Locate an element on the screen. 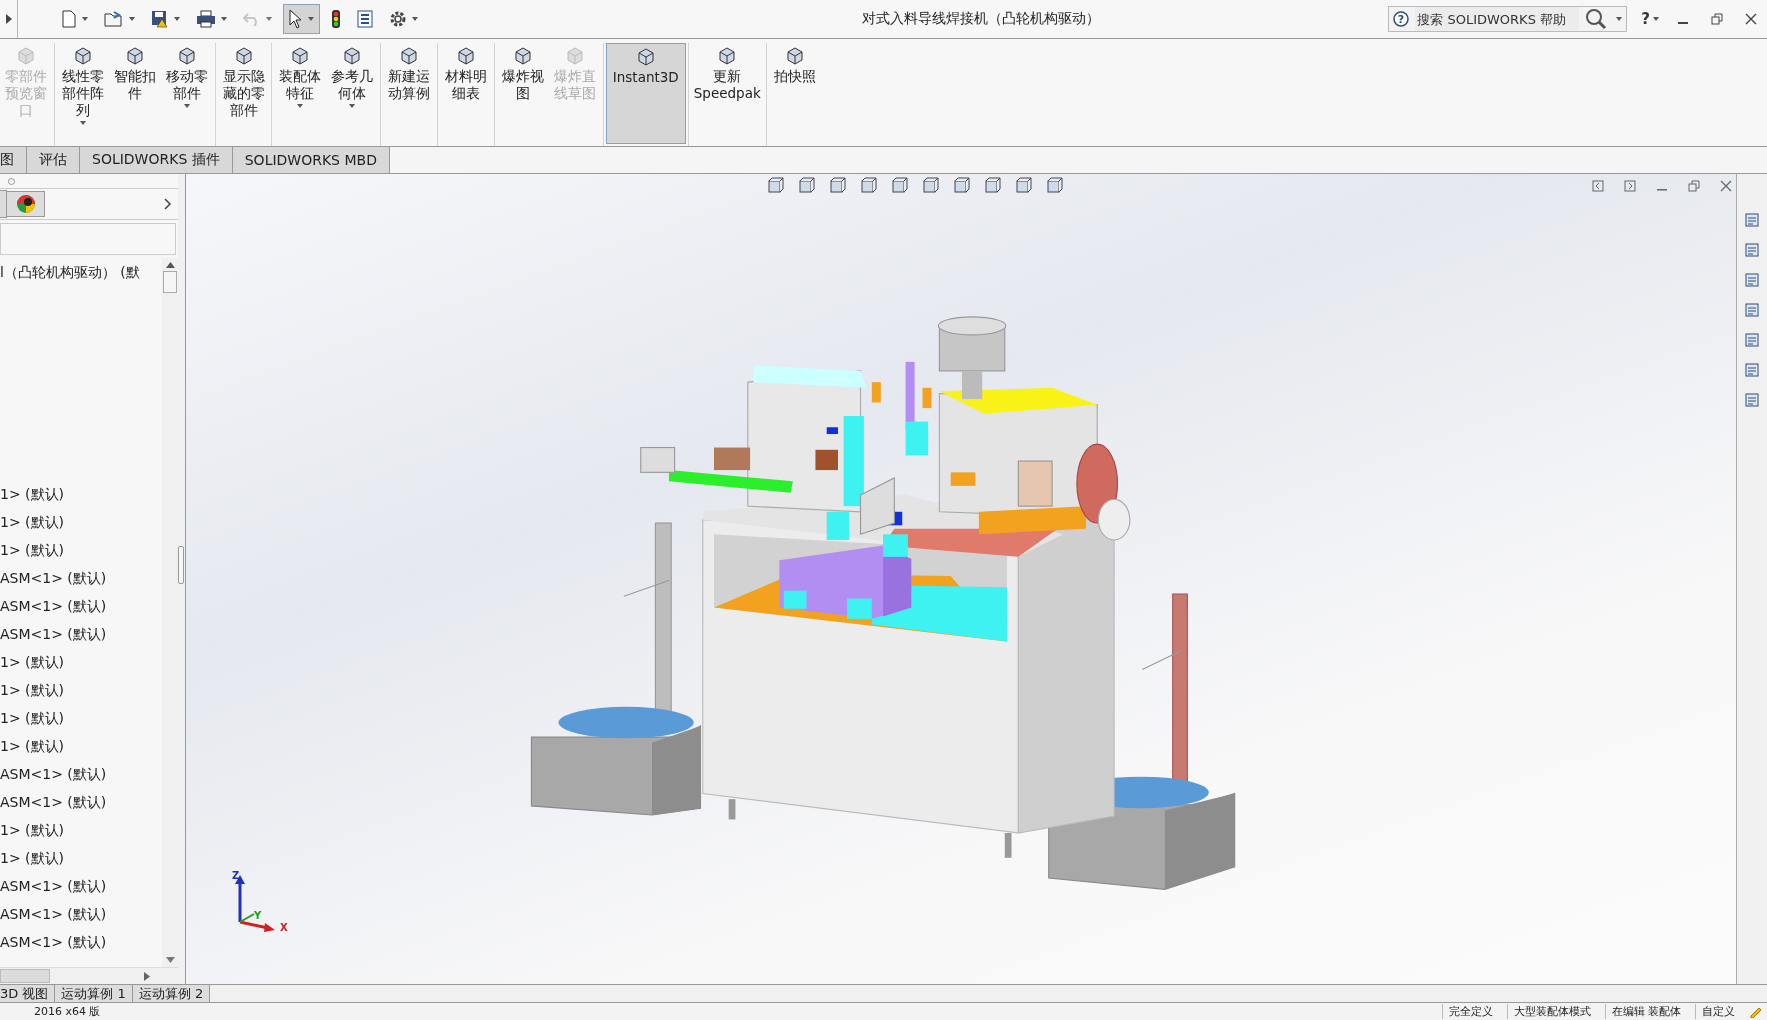  ribbon-button: 材料明细表 is located at coordinates (466, 93).